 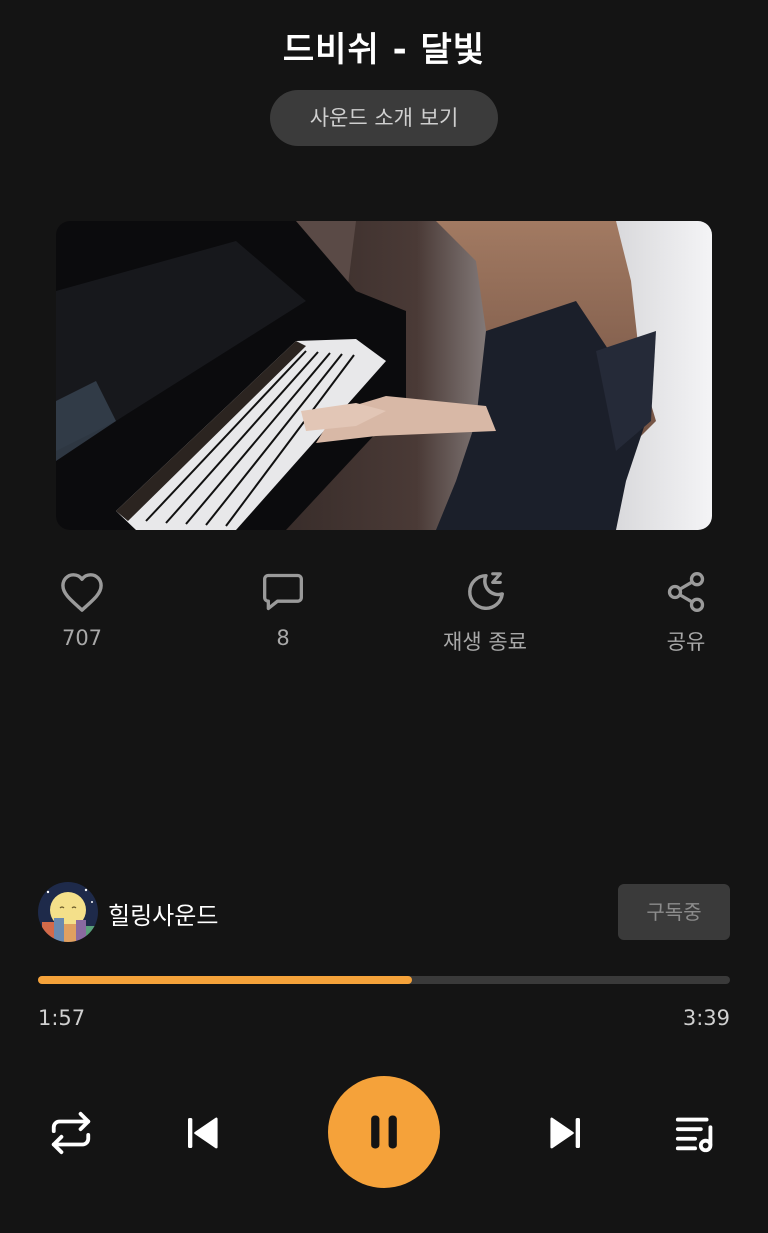 I want to click on comment-icon, so click(x=283, y=592).